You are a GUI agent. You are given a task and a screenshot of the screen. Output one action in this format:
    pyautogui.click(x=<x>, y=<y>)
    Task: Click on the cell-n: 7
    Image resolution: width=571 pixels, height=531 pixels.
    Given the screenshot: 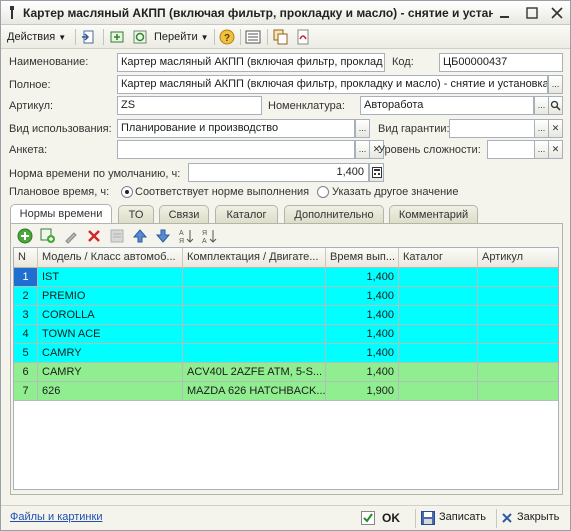 What is the action you would take?
    pyautogui.click(x=26, y=391)
    